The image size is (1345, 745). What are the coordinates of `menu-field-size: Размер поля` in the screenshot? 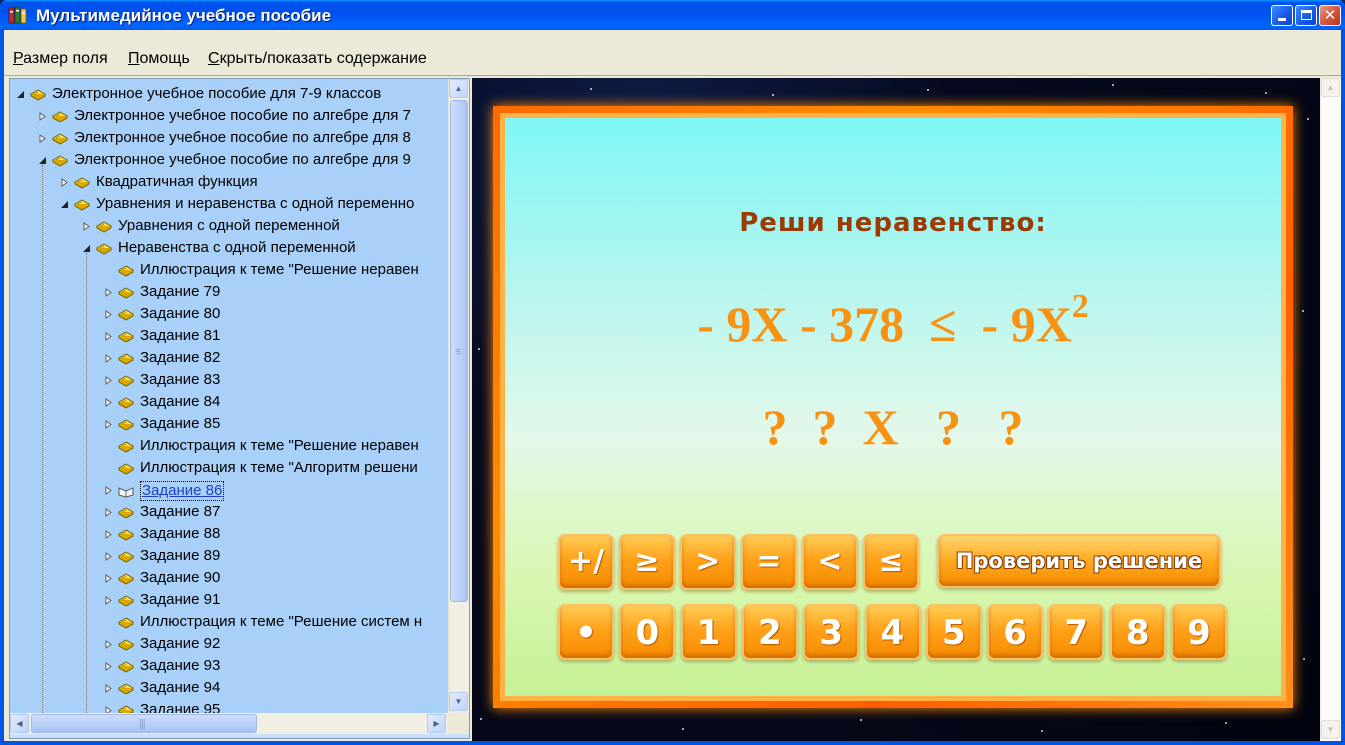 It's located at (60, 59).